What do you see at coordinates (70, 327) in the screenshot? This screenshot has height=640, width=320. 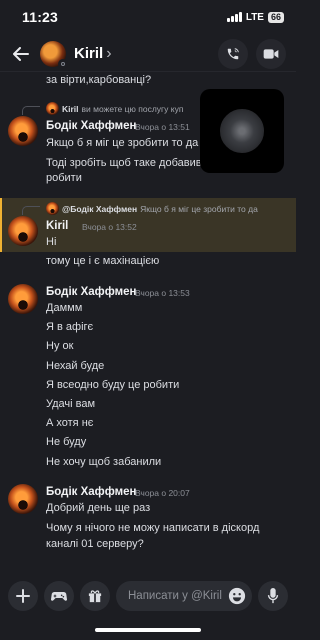 I see `message-text: Я в афігє` at bounding box center [70, 327].